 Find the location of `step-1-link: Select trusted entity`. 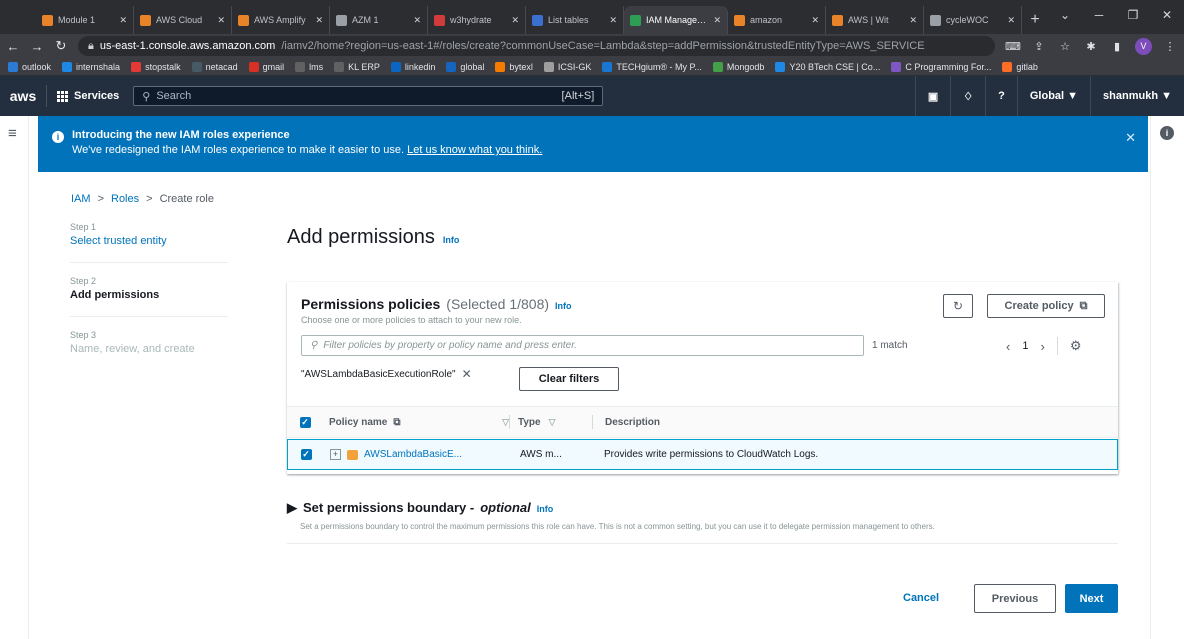

step-1-link: Select trusted entity is located at coordinates (149, 241).